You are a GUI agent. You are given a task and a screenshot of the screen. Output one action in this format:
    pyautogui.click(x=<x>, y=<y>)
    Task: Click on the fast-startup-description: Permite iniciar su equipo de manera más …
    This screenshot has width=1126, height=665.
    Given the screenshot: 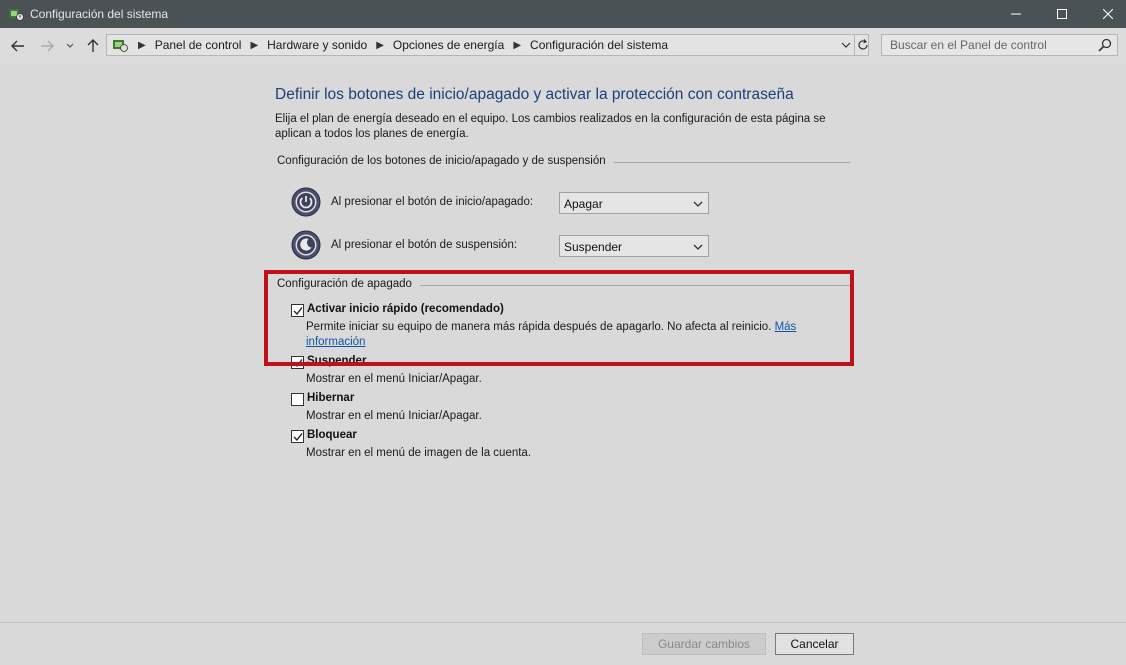 What is the action you would take?
    pyautogui.click(x=566, y=327)
    